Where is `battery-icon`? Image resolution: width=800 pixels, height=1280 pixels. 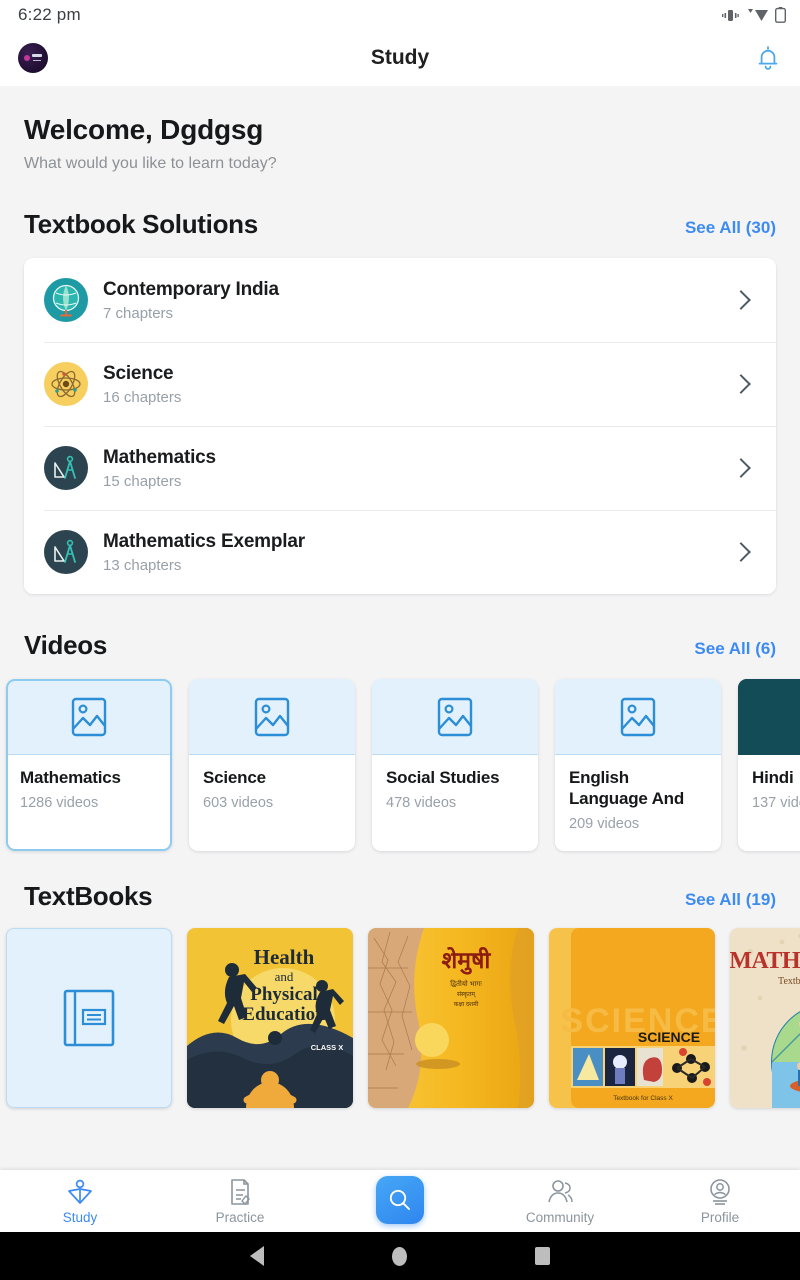 battery-icon is located at coordinates (780, 15).